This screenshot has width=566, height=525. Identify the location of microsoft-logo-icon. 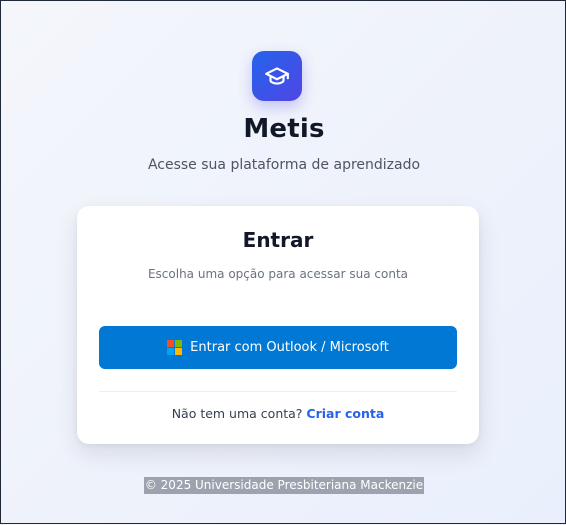
(175, 347).